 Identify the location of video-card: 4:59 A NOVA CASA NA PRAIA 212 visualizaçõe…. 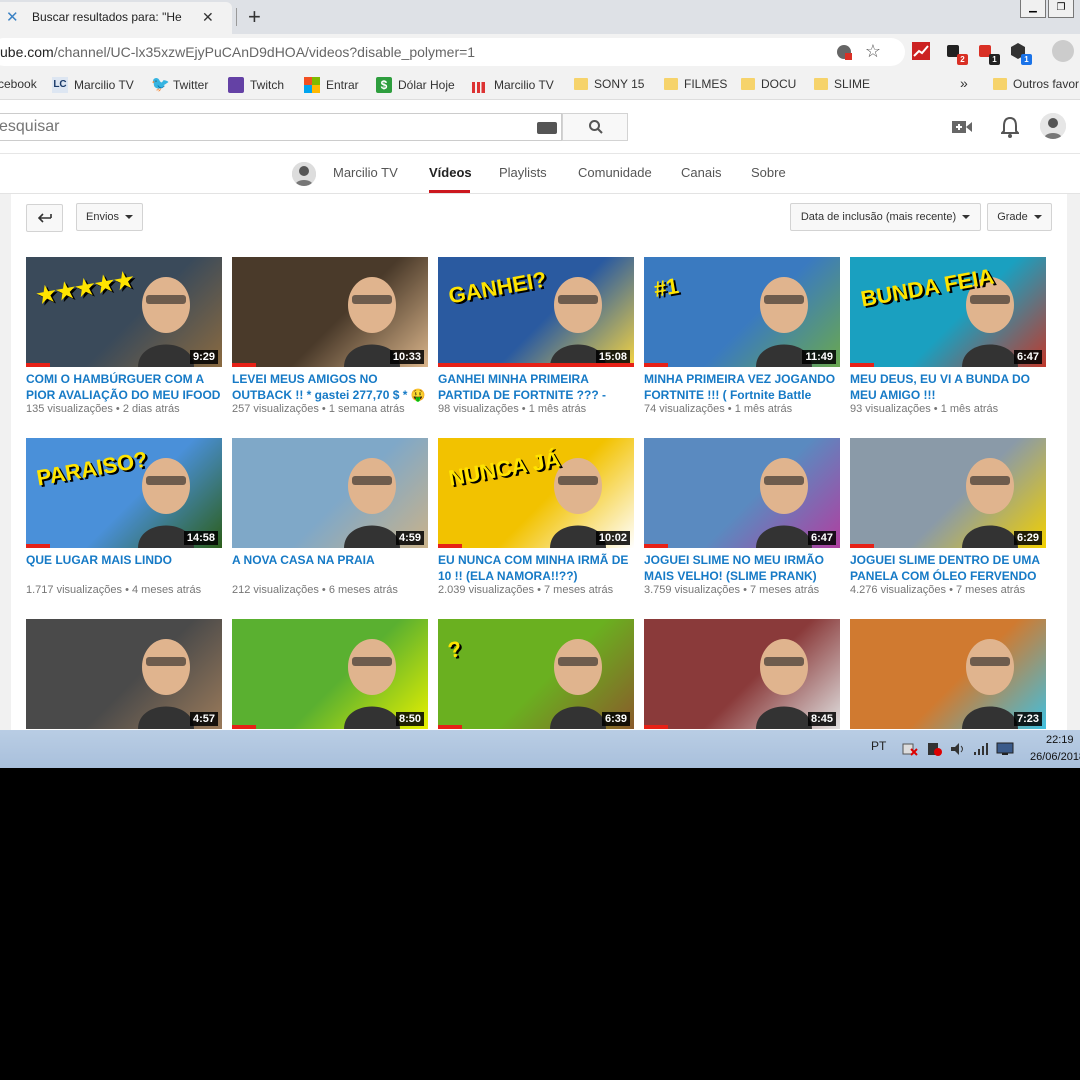
(330, 517).